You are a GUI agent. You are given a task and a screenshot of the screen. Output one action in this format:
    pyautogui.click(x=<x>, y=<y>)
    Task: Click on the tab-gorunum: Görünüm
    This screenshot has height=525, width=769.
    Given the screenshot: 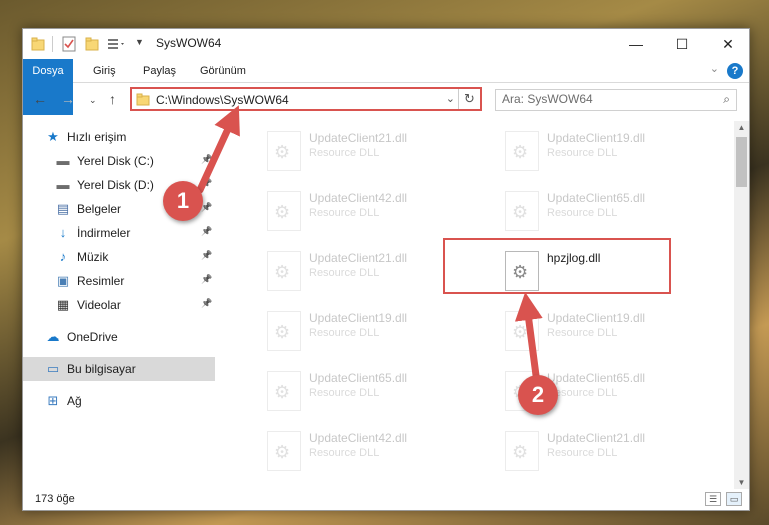 What is the action you would take?
    pyautogui.click(x=223, y=71)
    